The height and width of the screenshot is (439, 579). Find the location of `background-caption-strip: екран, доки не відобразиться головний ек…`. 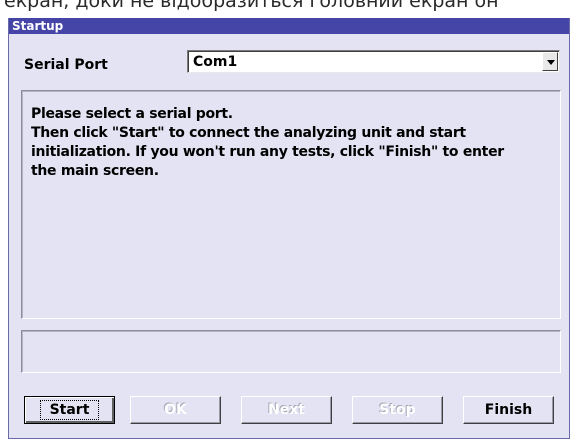

background-caption-strip: екран, доки не відобразиться головний ек… is located at coordinates (289, 9).